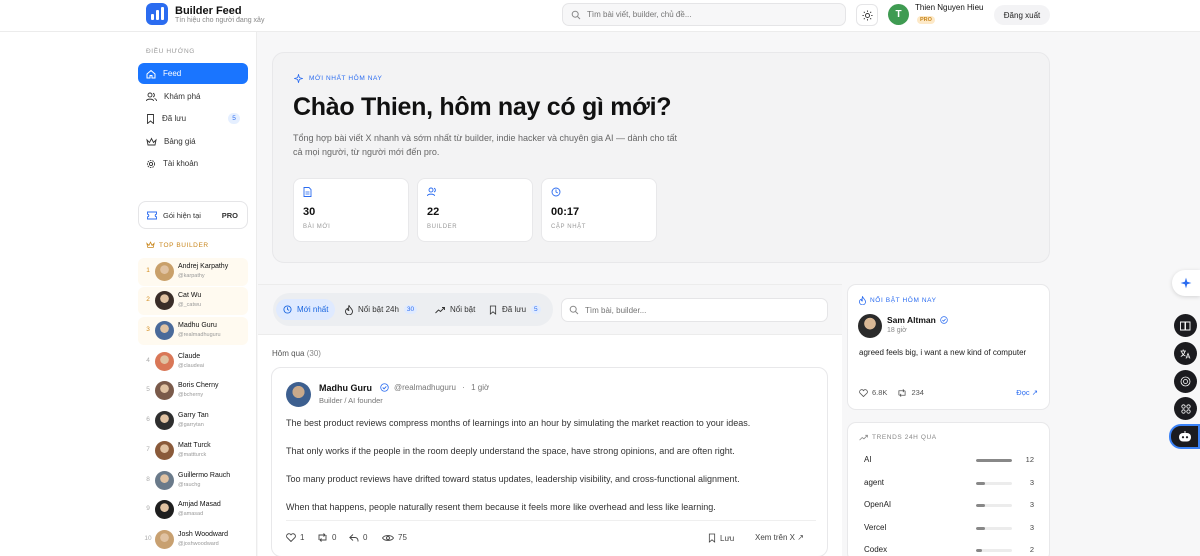  What do you see at coordinates (157, 14) in the screenshot?
I see `app-logo-icon` at bounding box center [157, 14].